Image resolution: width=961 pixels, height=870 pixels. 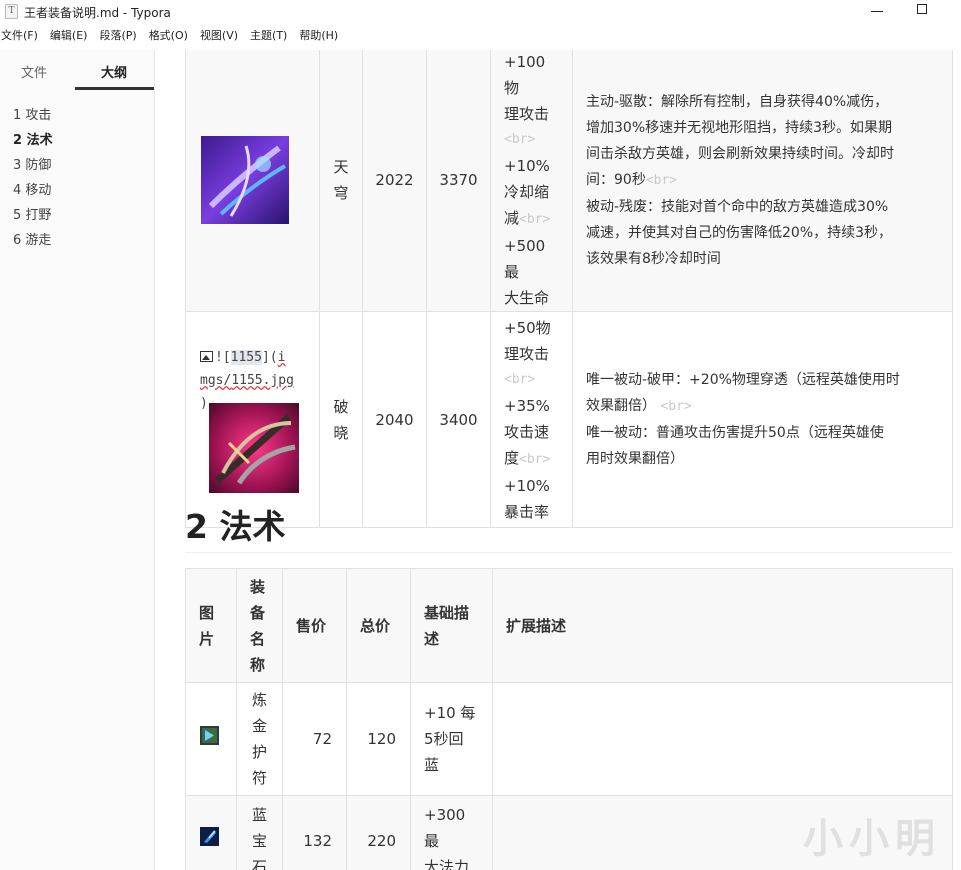 I want to click on base-line: 度<br>, so click(x=527, y=457).